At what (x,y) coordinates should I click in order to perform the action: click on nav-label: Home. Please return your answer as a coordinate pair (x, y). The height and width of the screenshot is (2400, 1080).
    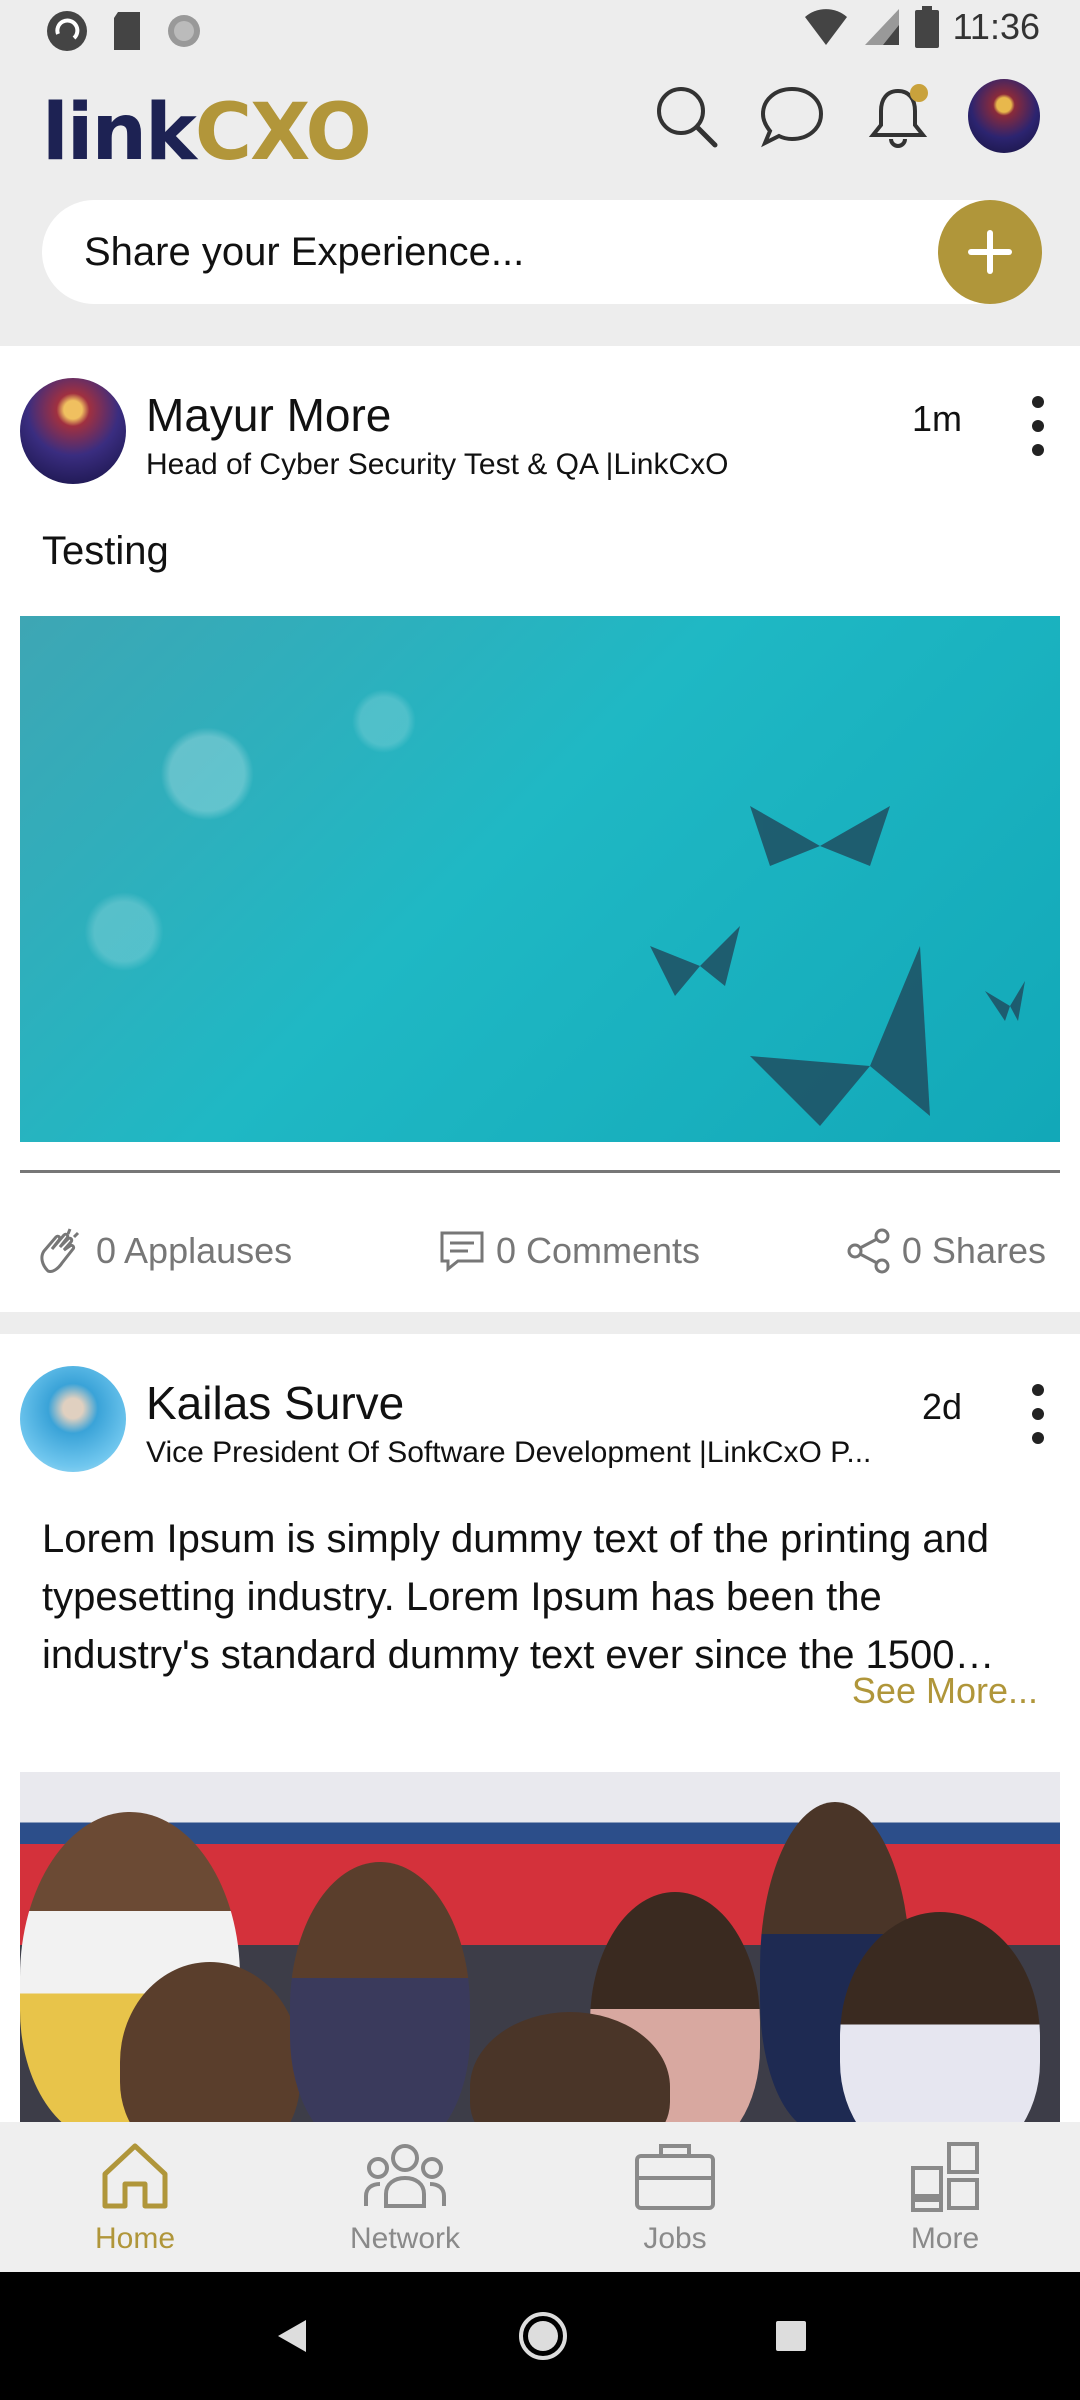
    Looking at the image, I should click on (135, 2238).